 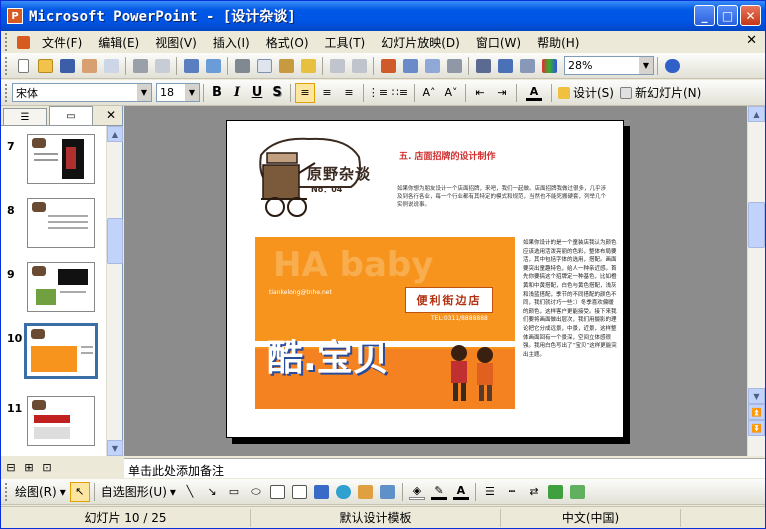 What do you see at coordinates (300, 492) in the screenshot?
I see `vertical-textbox-icon` at bounding box center [300, 492].